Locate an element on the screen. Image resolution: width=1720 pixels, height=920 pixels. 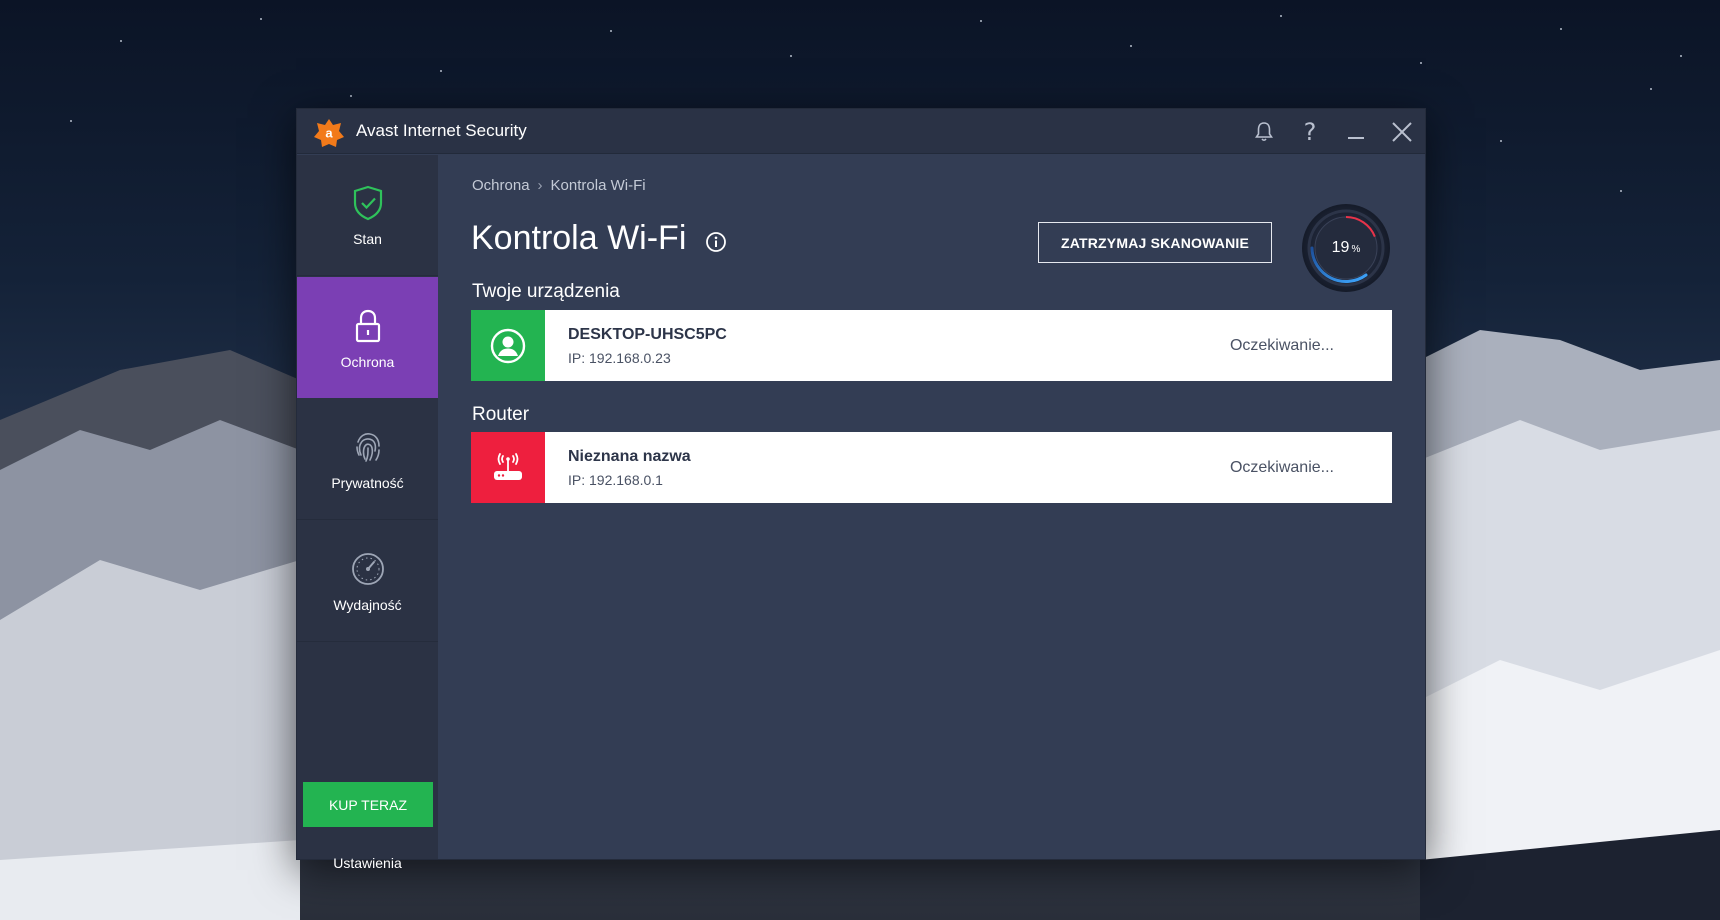
sidebar-item-stan: Stan is located at coordinates (367, 215).